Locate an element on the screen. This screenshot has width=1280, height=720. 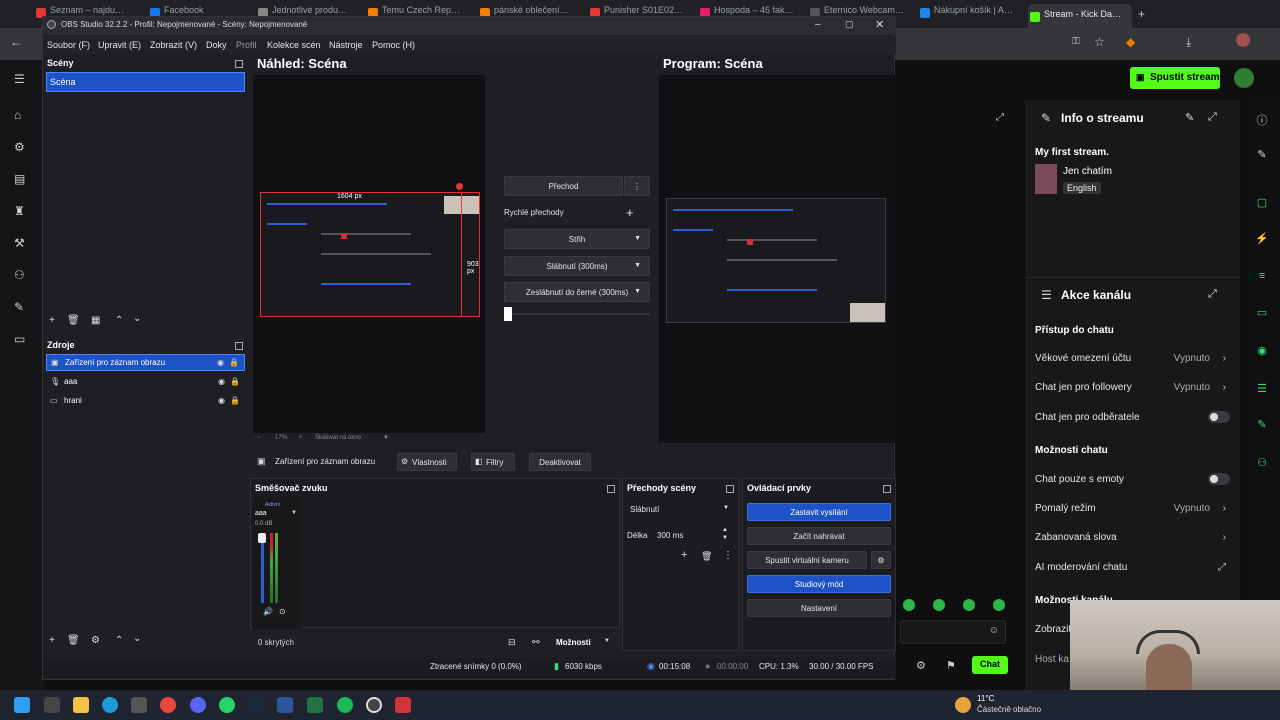
download-icon: ⤓ is located at coordinates (1188, 42).